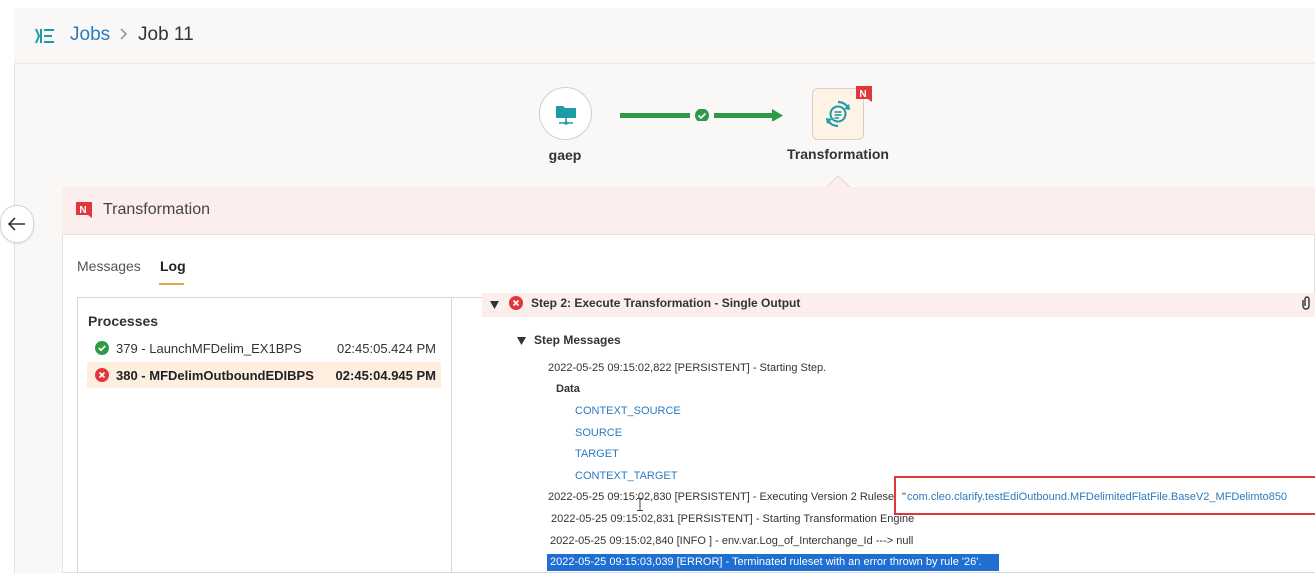 The width and height of the screenshot is (1315, 573). What do you see at coordinates (904, 497) in the screenshot?
I see `ruleset-quote: "` at bounding box center [904, 497].